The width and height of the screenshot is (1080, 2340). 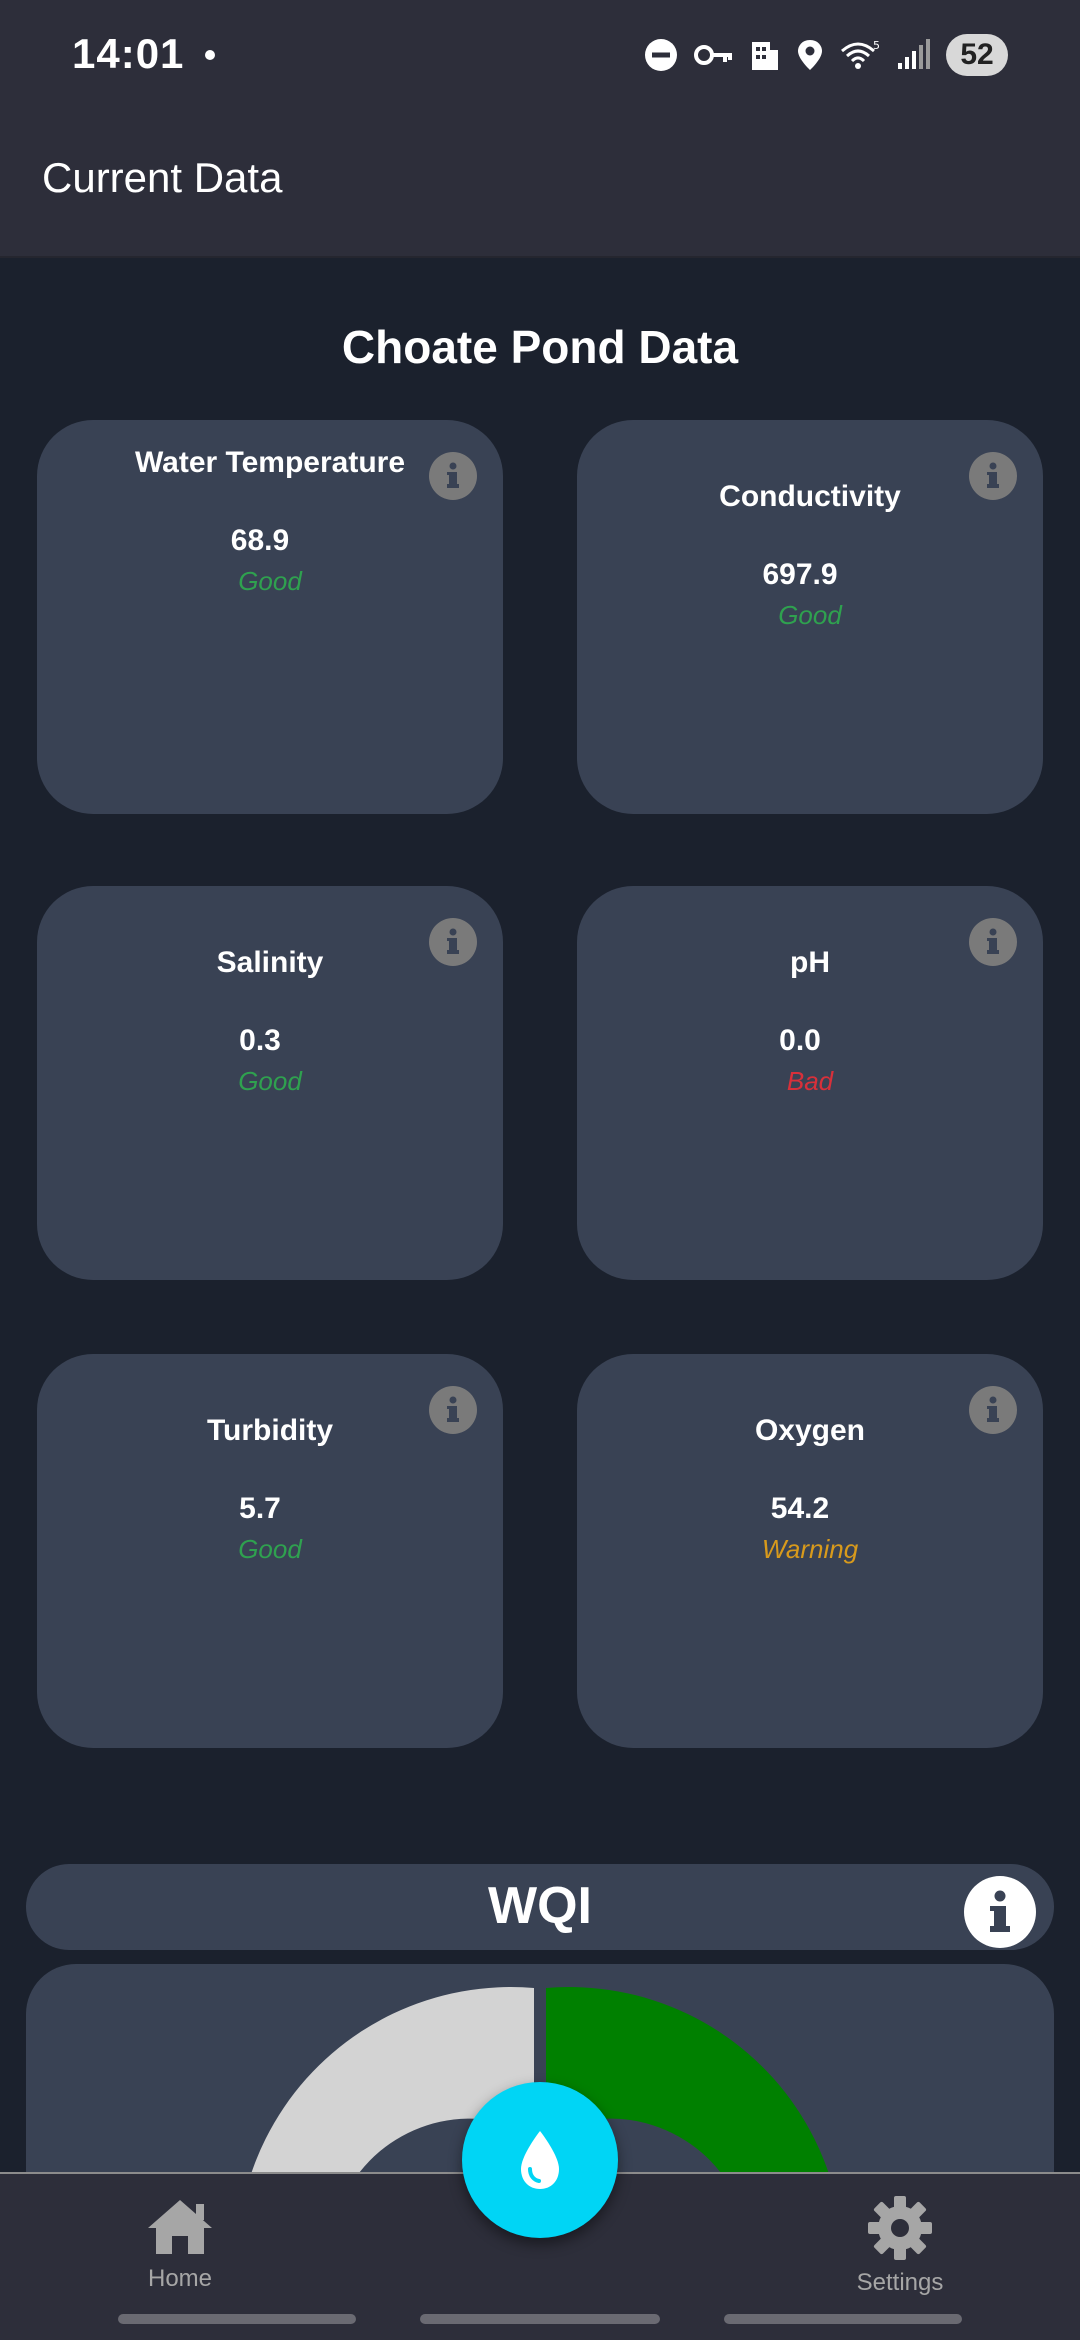 I want to click on card-value: 68.9, so click(x=260, y=540).